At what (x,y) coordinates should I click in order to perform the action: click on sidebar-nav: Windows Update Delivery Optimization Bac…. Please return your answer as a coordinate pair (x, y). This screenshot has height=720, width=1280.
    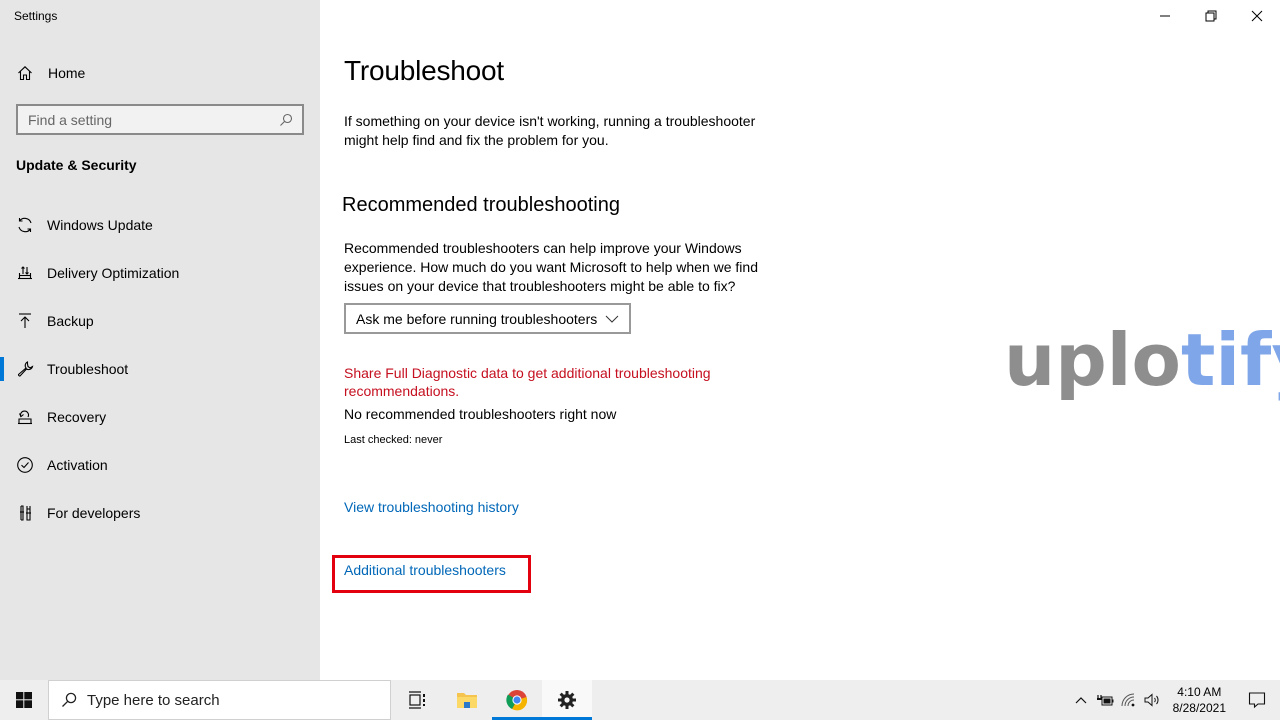
    Looking at the image, I should click on (160, 369).